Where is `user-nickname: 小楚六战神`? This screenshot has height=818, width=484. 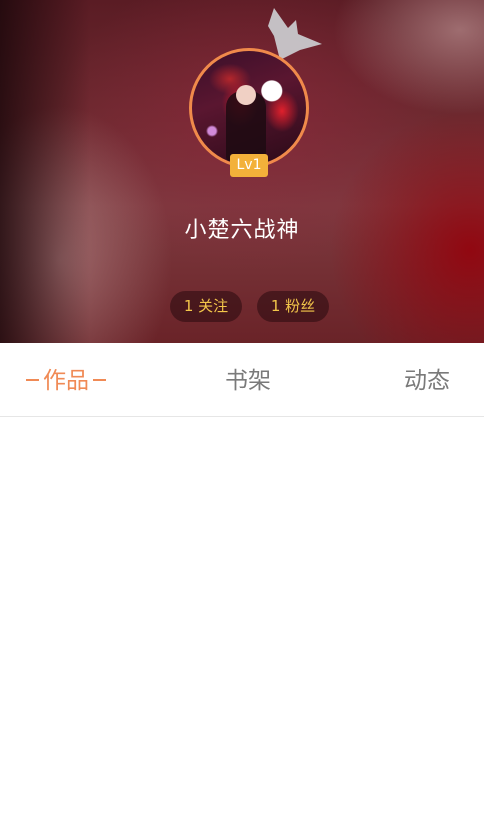
user-nickname: 小楚六战神 is located at coordinates (242, 230).